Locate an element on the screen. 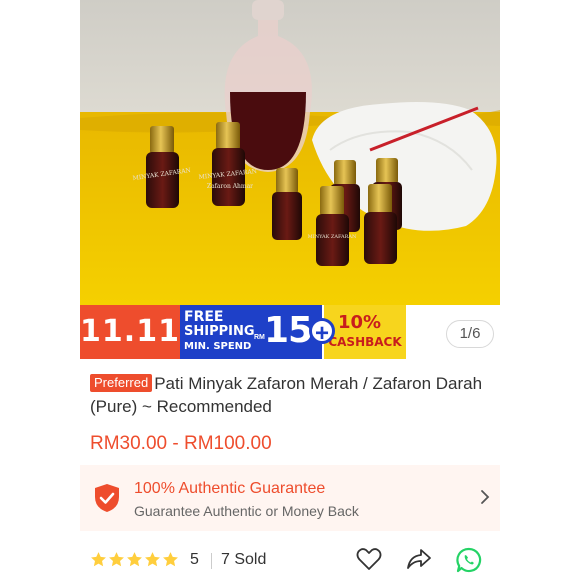 The width and height of the screenshot is (580, 580). shield-check-icon is located at coordinates (107, 498).